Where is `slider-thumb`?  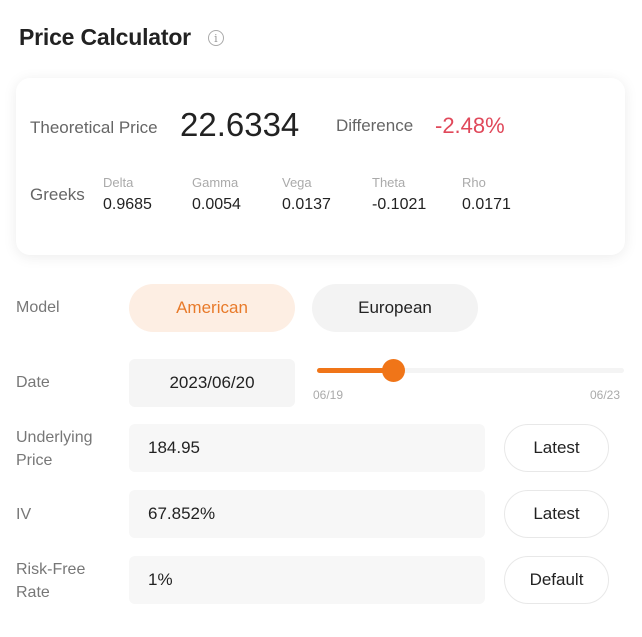
slider-thumb is located at coordinates (393, 370).